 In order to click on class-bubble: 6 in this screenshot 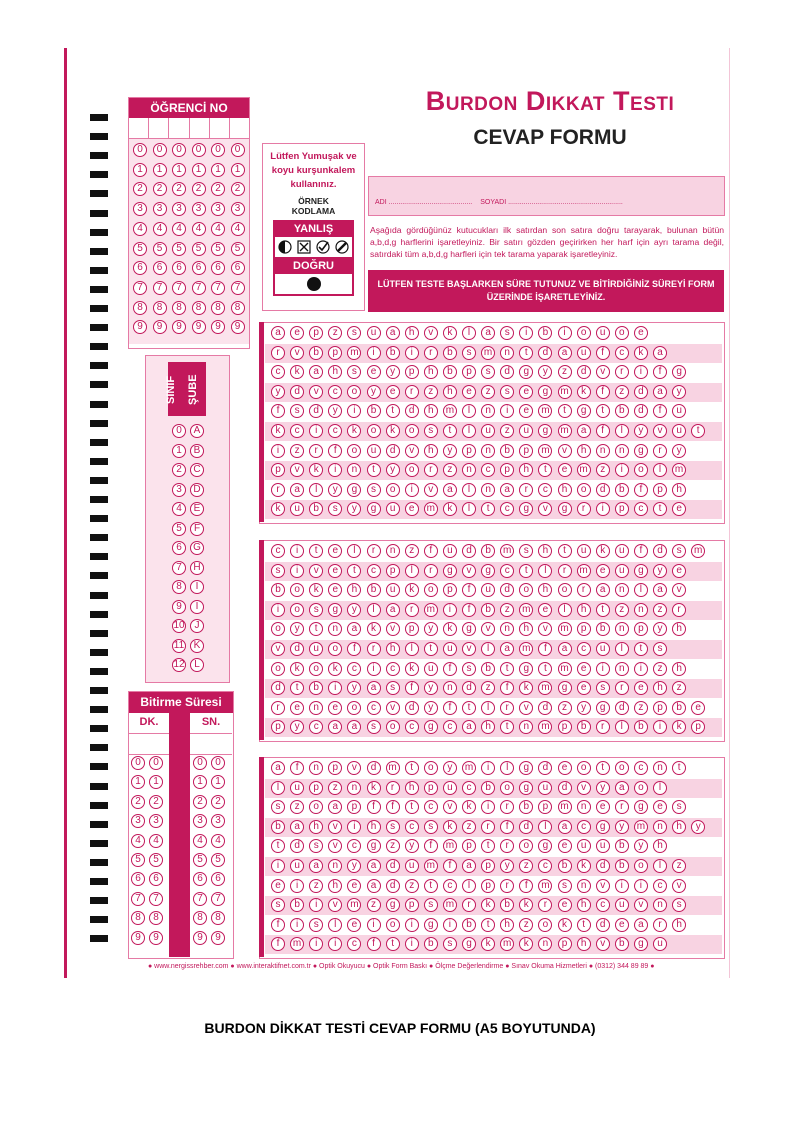, I will do `click(179, 548)`.